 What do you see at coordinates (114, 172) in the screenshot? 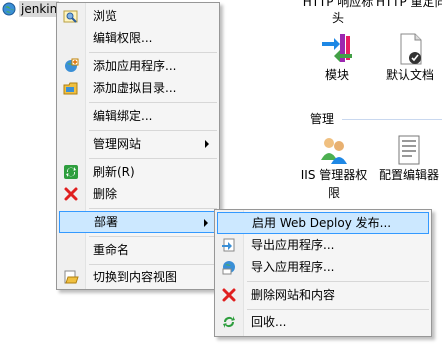
I see `menu-item-label: 刷新(R)` at bounding box center [114, 172].